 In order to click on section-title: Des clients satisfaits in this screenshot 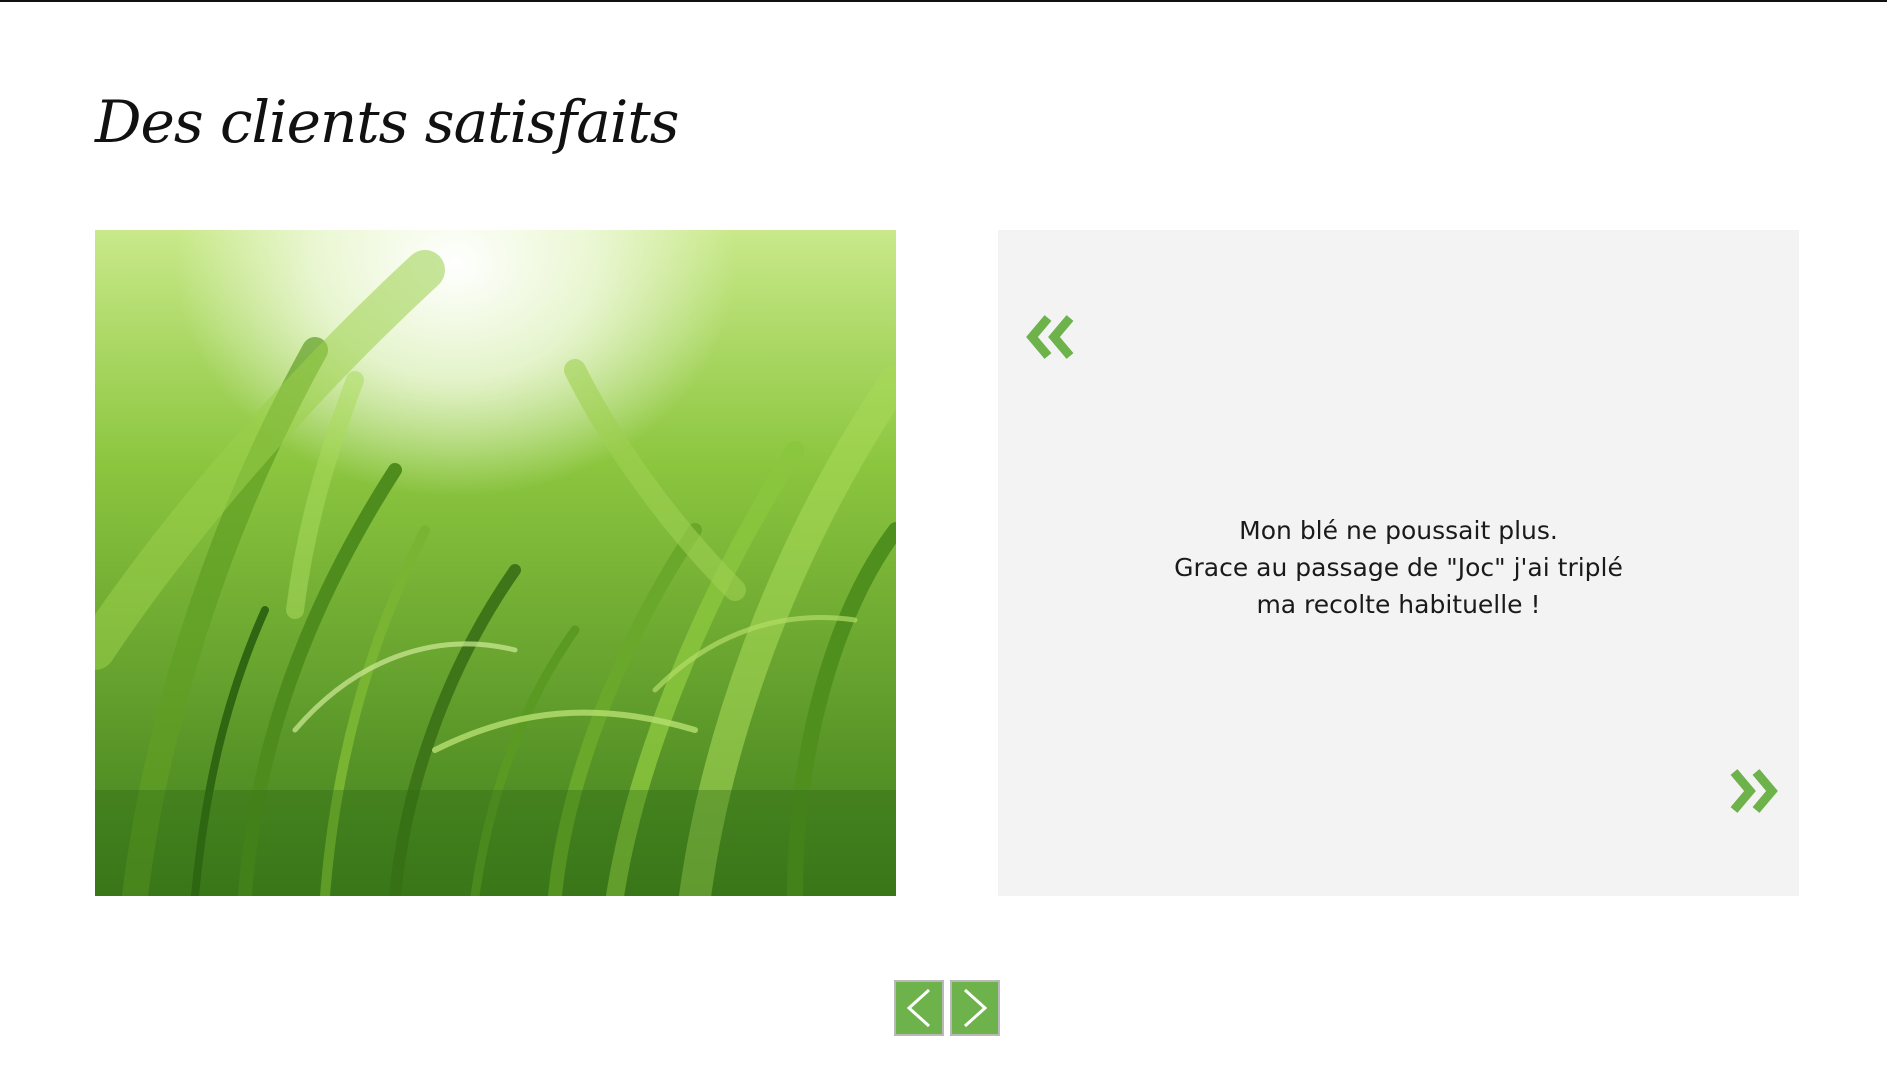, I will do `click(387, 122)`.